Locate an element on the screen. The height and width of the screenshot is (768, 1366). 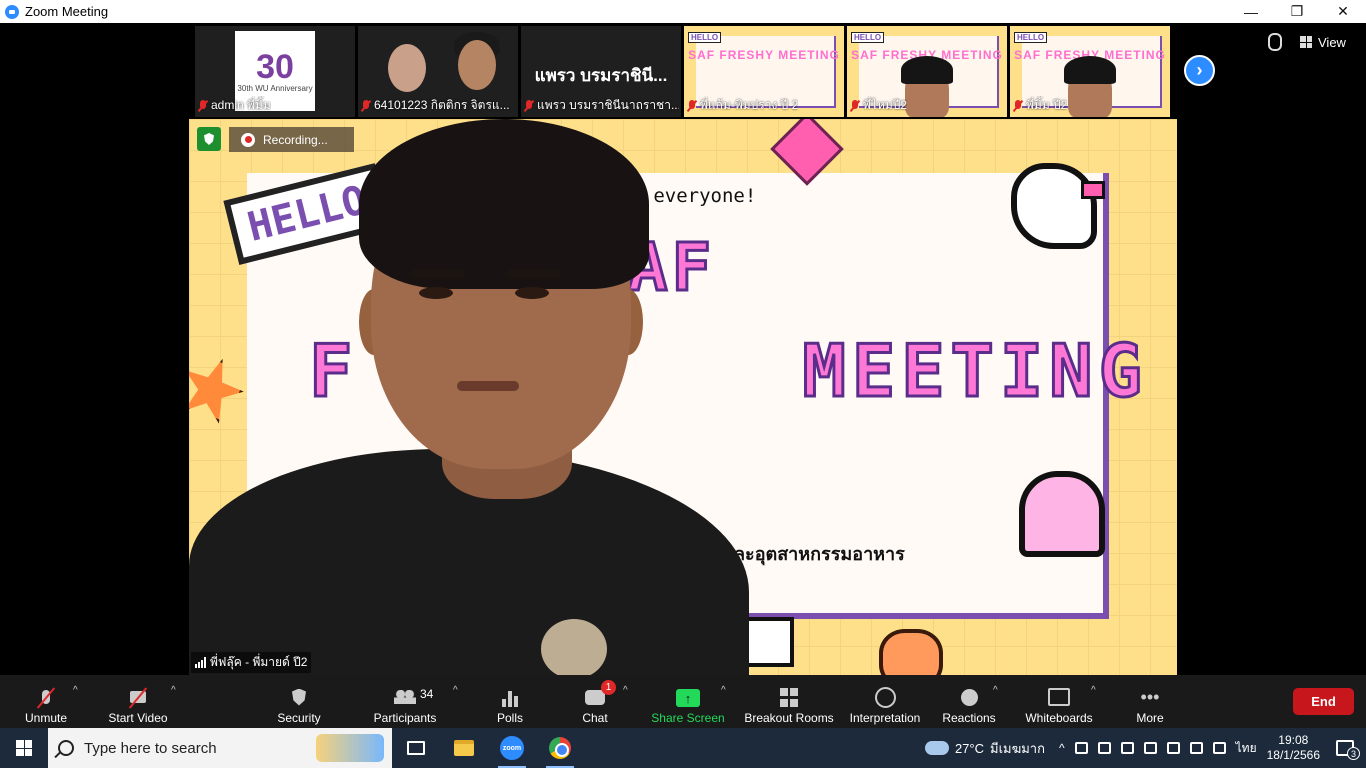
window-controls: — ❐ ✕ is located at coordinates (1297, 11).